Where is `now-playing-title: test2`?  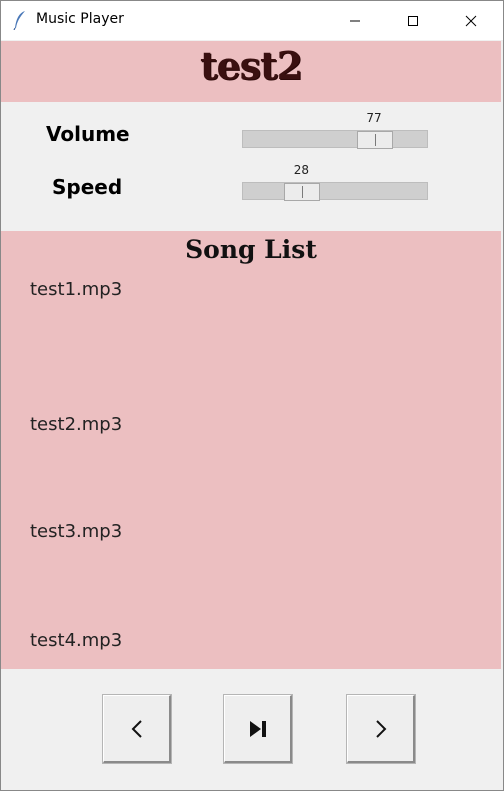
now-playing-title: test2 is located at coordinates (251, 65).